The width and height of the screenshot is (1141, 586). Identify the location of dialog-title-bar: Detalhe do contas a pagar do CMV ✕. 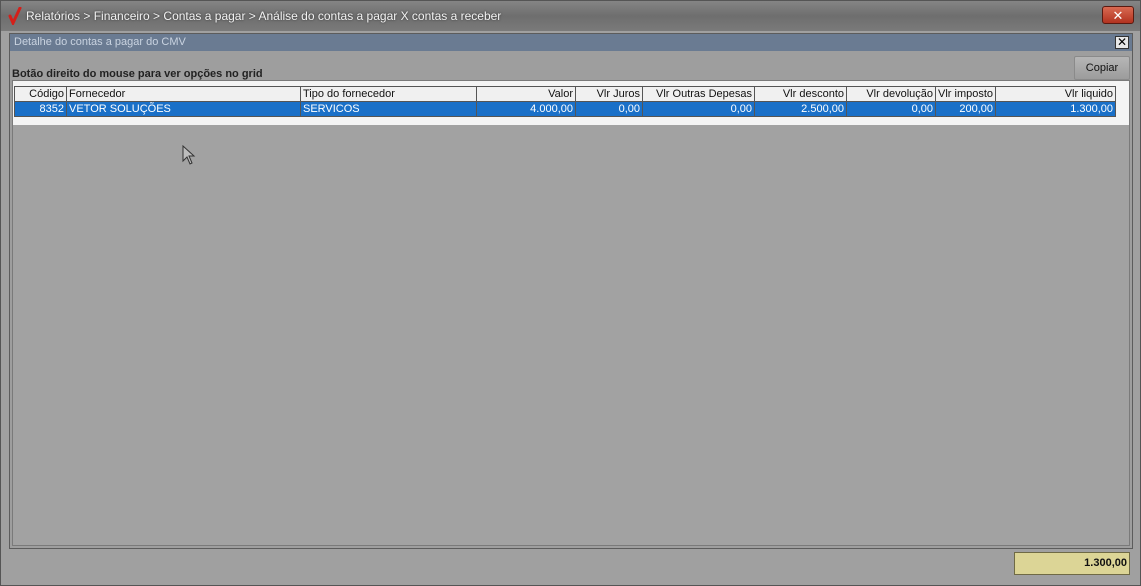
(571, 42).